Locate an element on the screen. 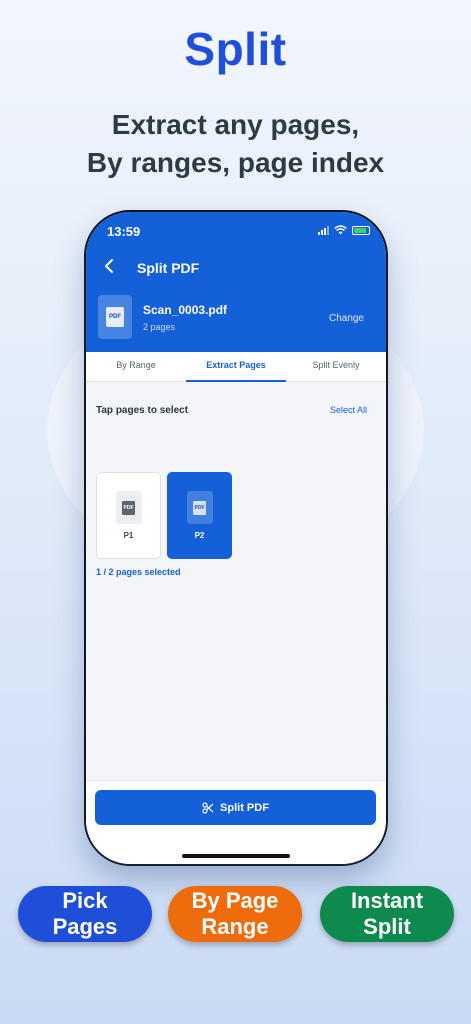 The height and width of the screenshot is (1024, 471). split-pdf-button: Split PDF is located at coordinates (235, 807).